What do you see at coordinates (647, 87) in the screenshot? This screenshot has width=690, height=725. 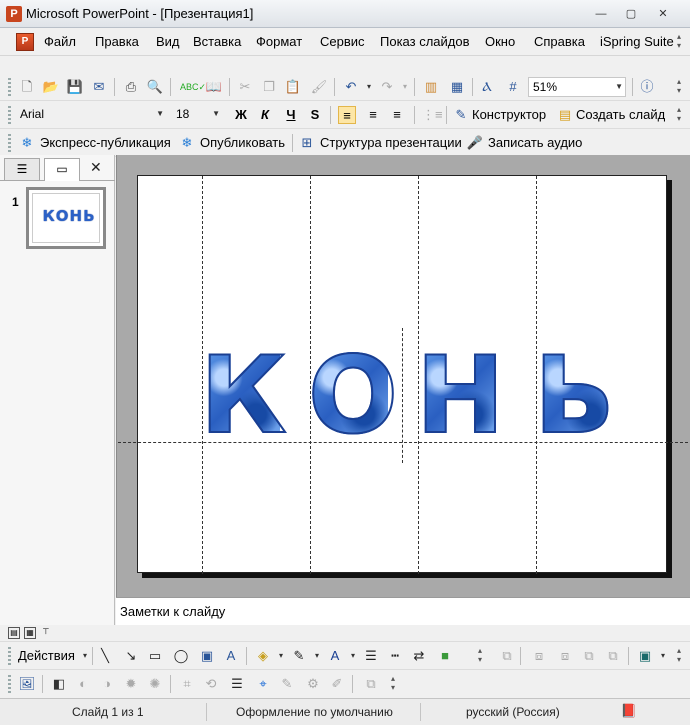 I see `help-icon: ⓘ` at bounding box center [647, 87].